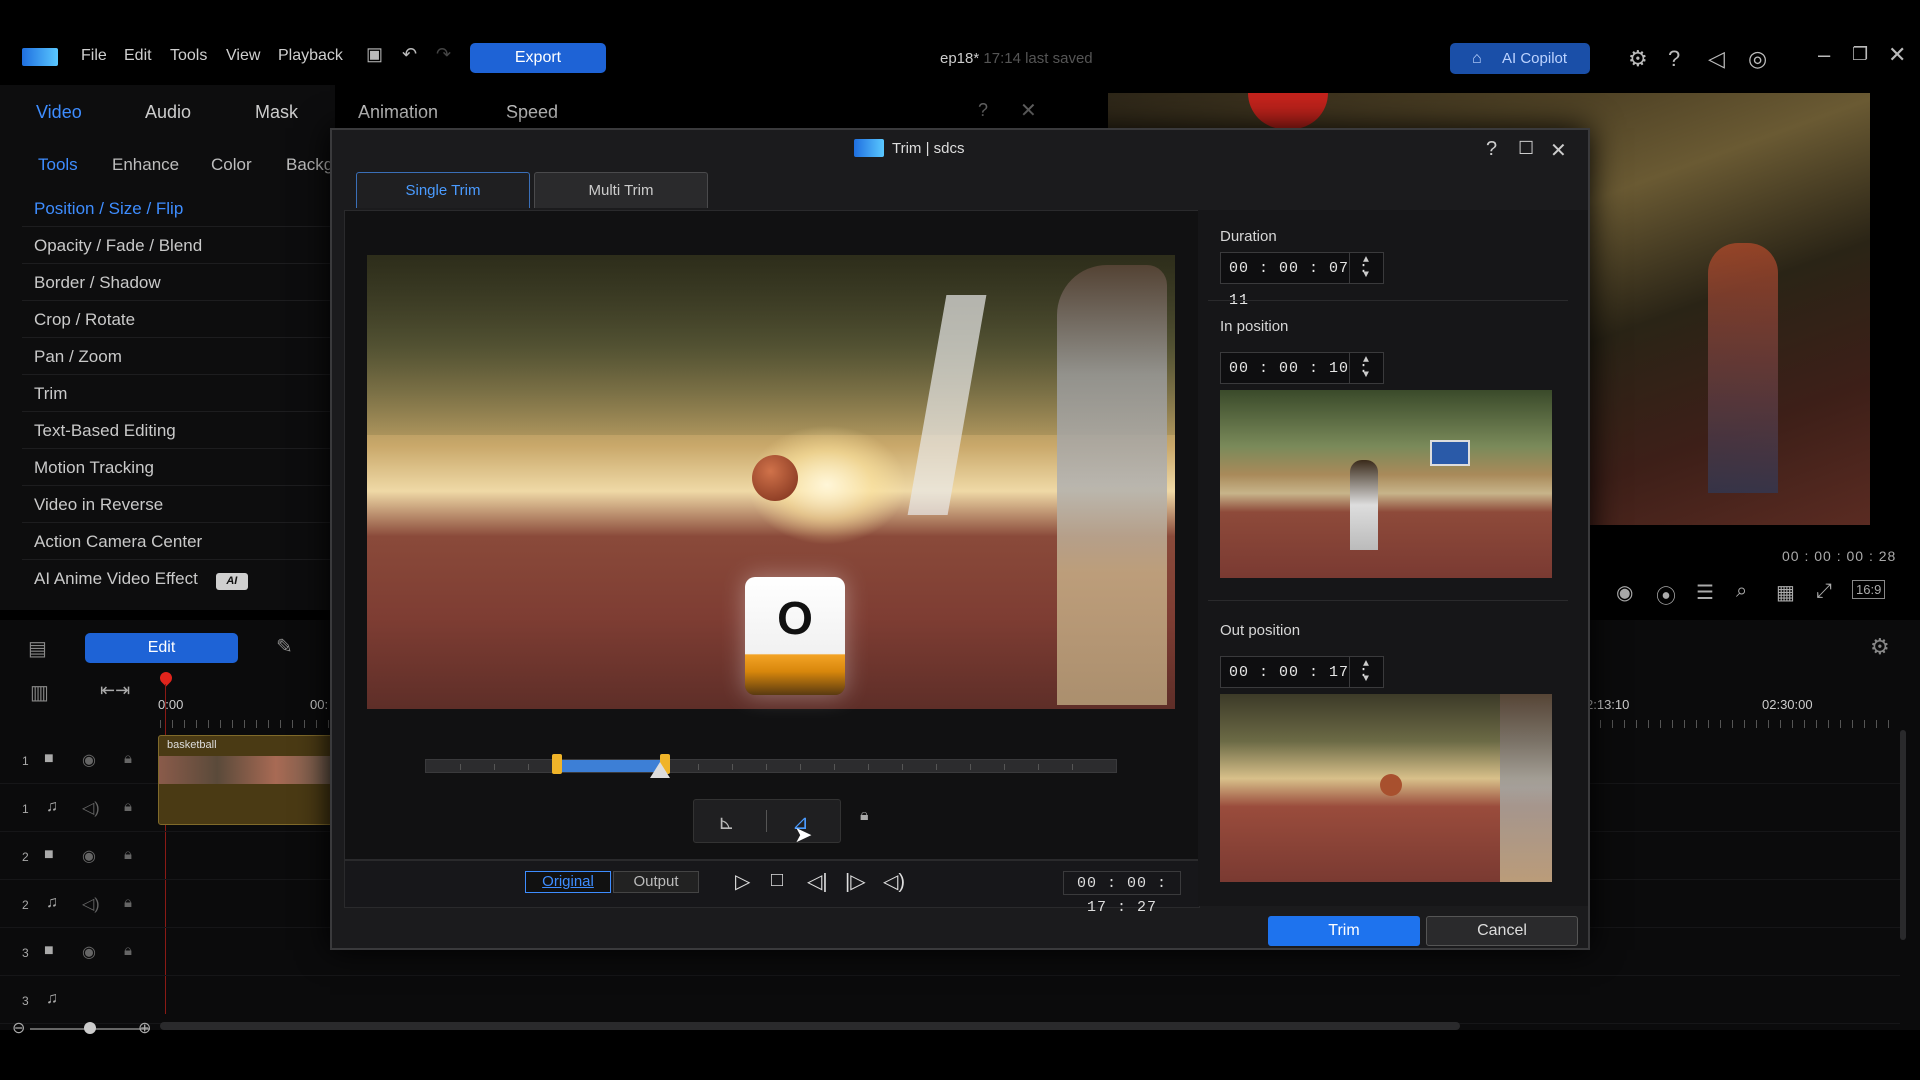 This screenshot has width=1920, height=1080. I want to click on subtitle-icon: ☰, so click(1705, 592).